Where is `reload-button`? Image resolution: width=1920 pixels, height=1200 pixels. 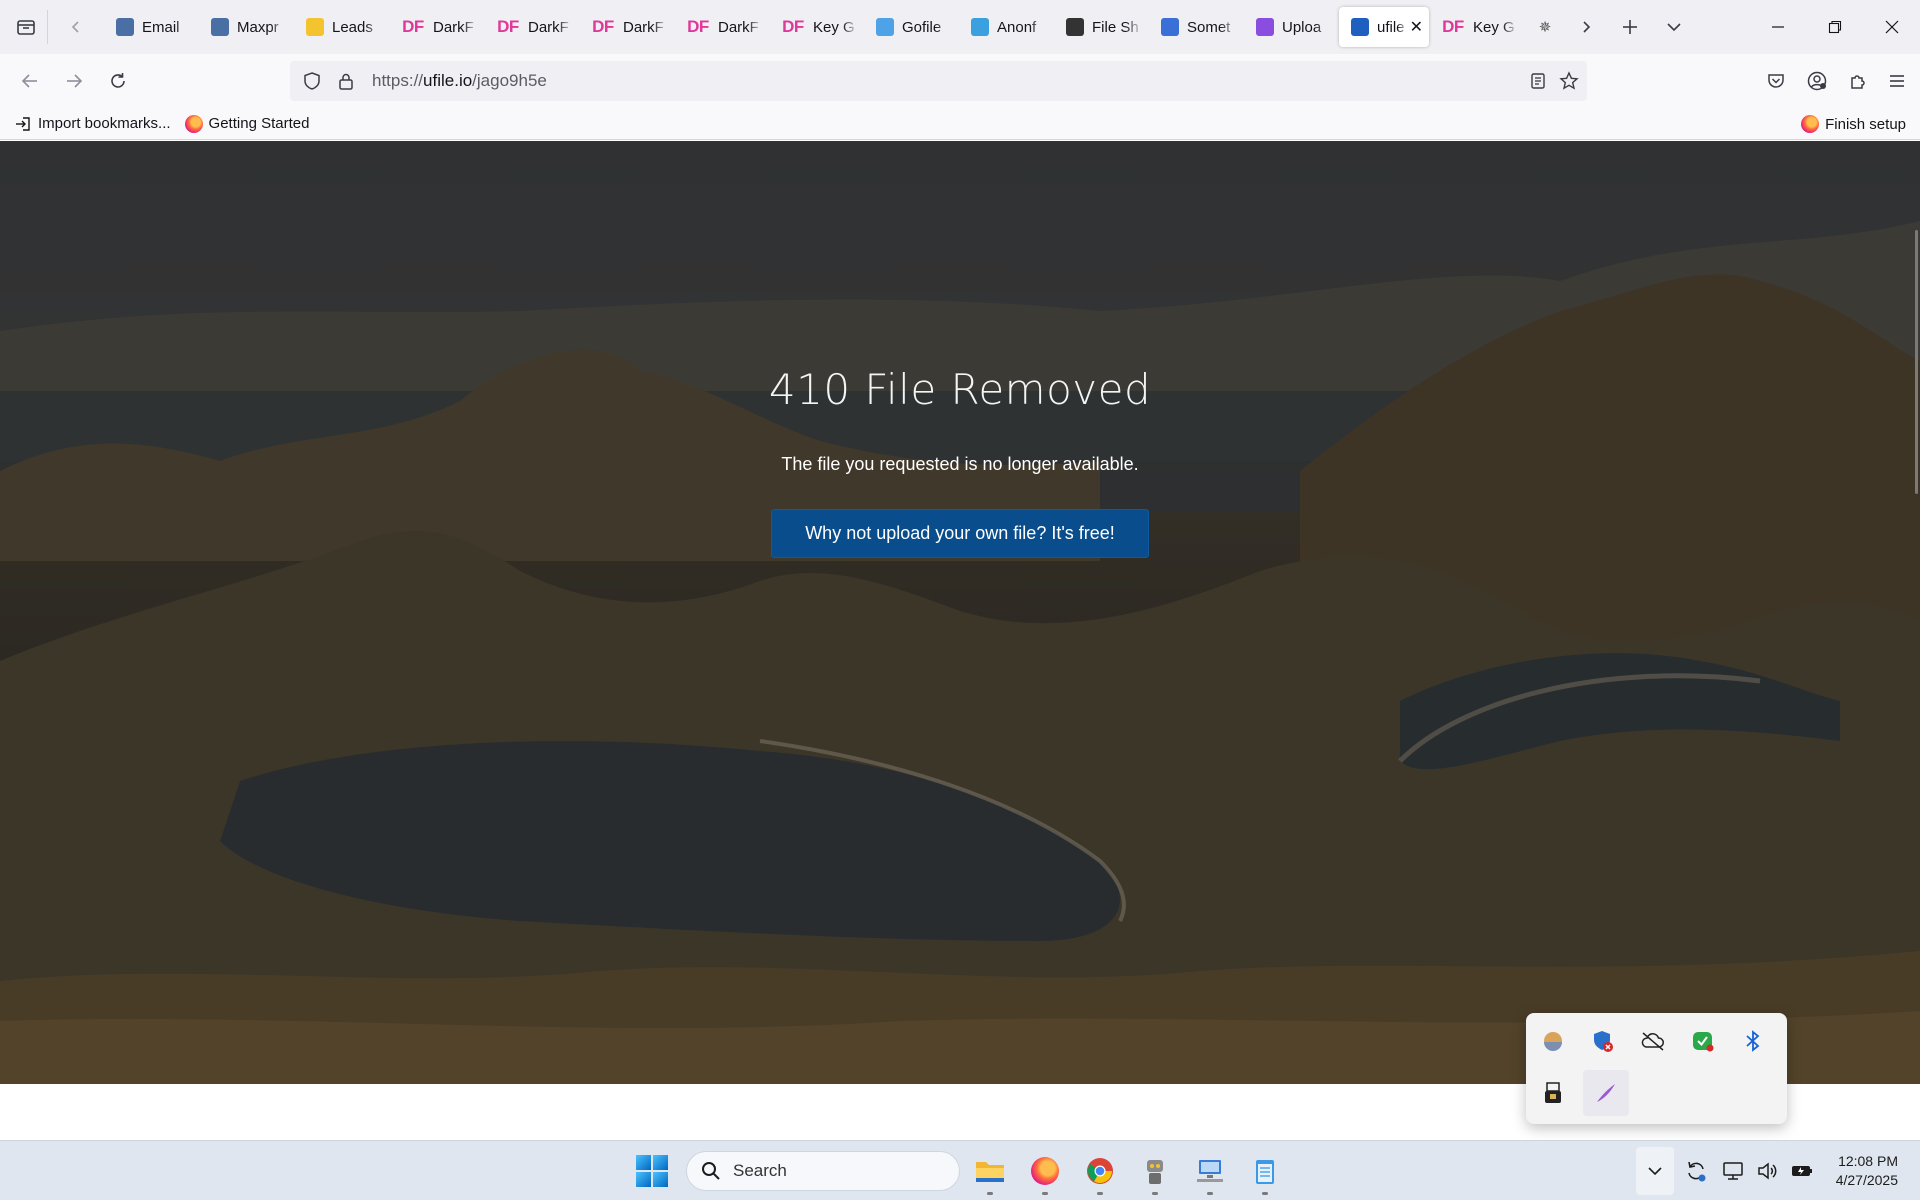 reload-button is located at coordinates (118, 81).